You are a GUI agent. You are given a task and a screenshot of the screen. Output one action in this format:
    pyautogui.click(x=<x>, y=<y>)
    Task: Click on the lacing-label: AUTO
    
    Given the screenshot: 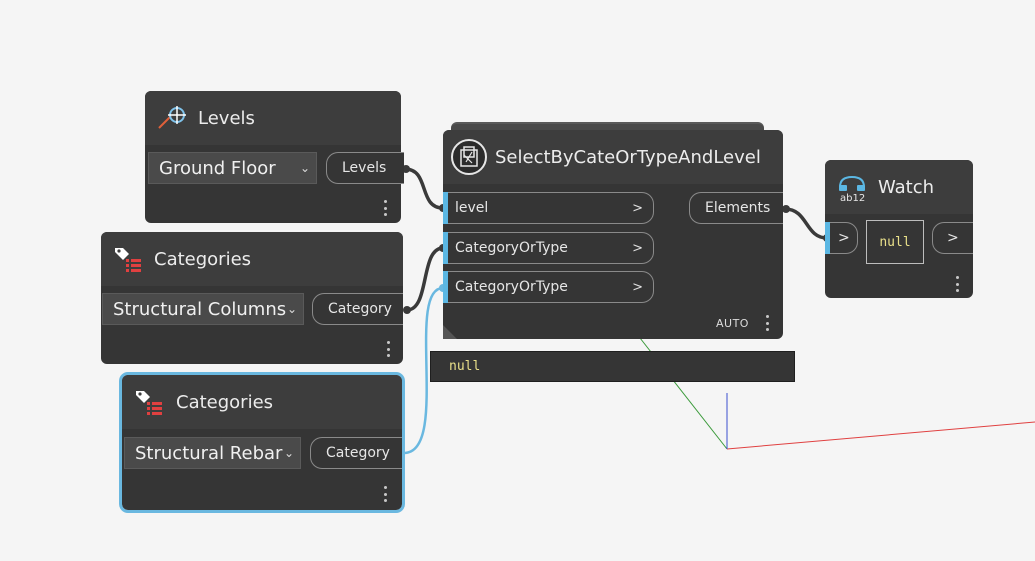 What is the action you would take?
    pyautogui.click(x=732, y=323)
    